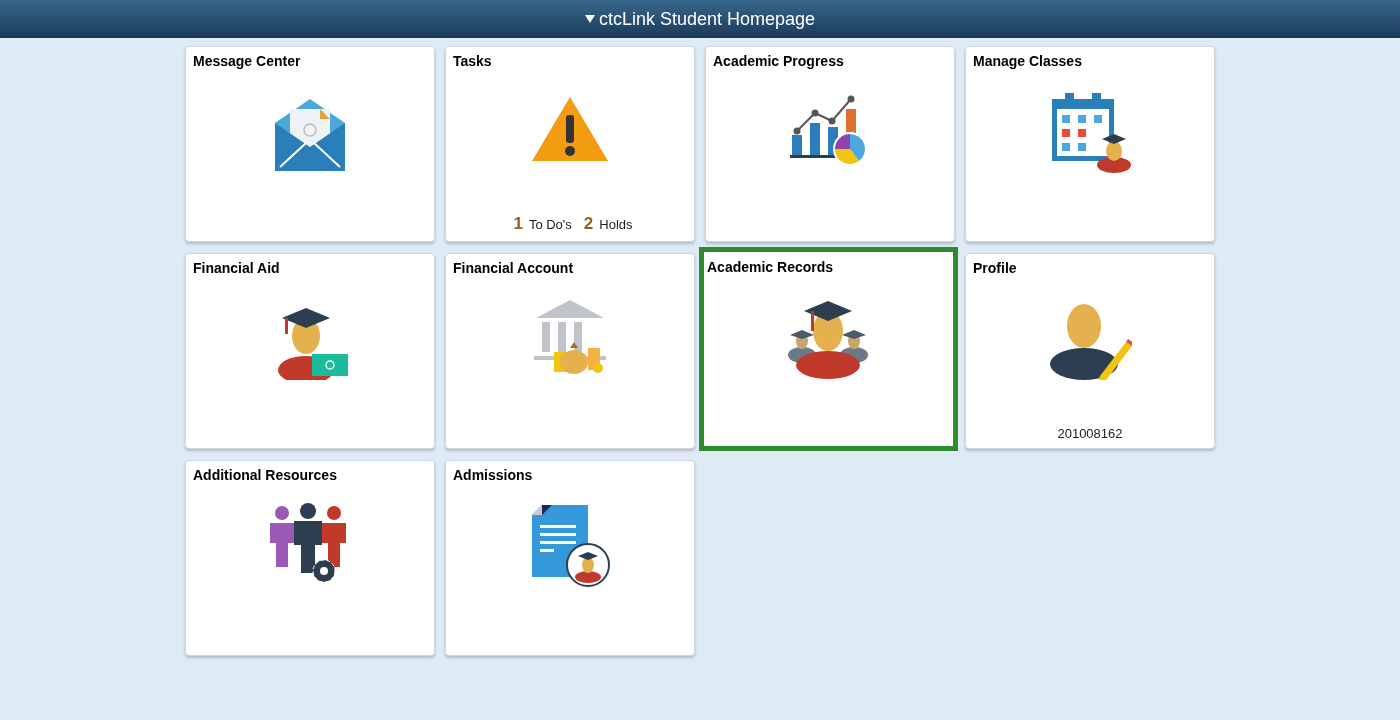 This screenshot has height=720, width=1400. Describe the element at coordinates (830, 144) in the screenshot. I see `tile: Academic Progress` at that location.